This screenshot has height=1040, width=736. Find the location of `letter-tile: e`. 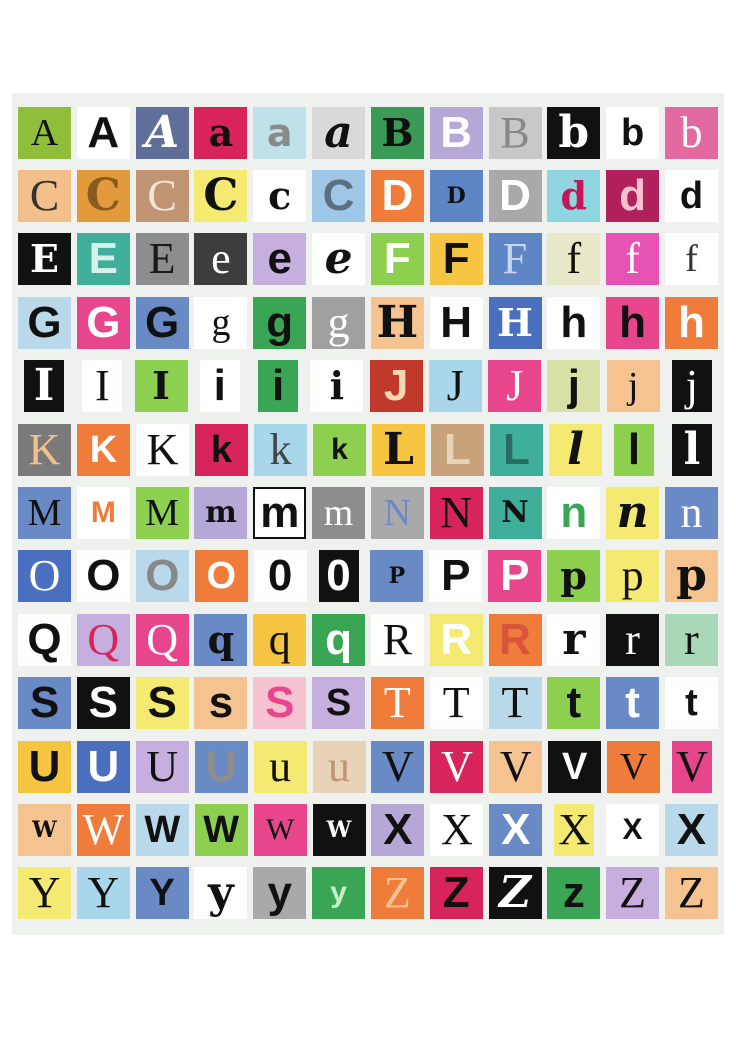

letter-tile: e is located at coordinates (280, 259).